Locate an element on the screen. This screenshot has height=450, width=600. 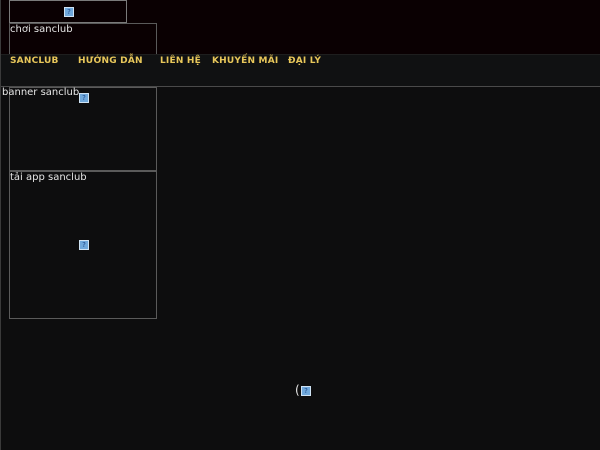
app-download-image: ? is located at coordinates (83, 245).